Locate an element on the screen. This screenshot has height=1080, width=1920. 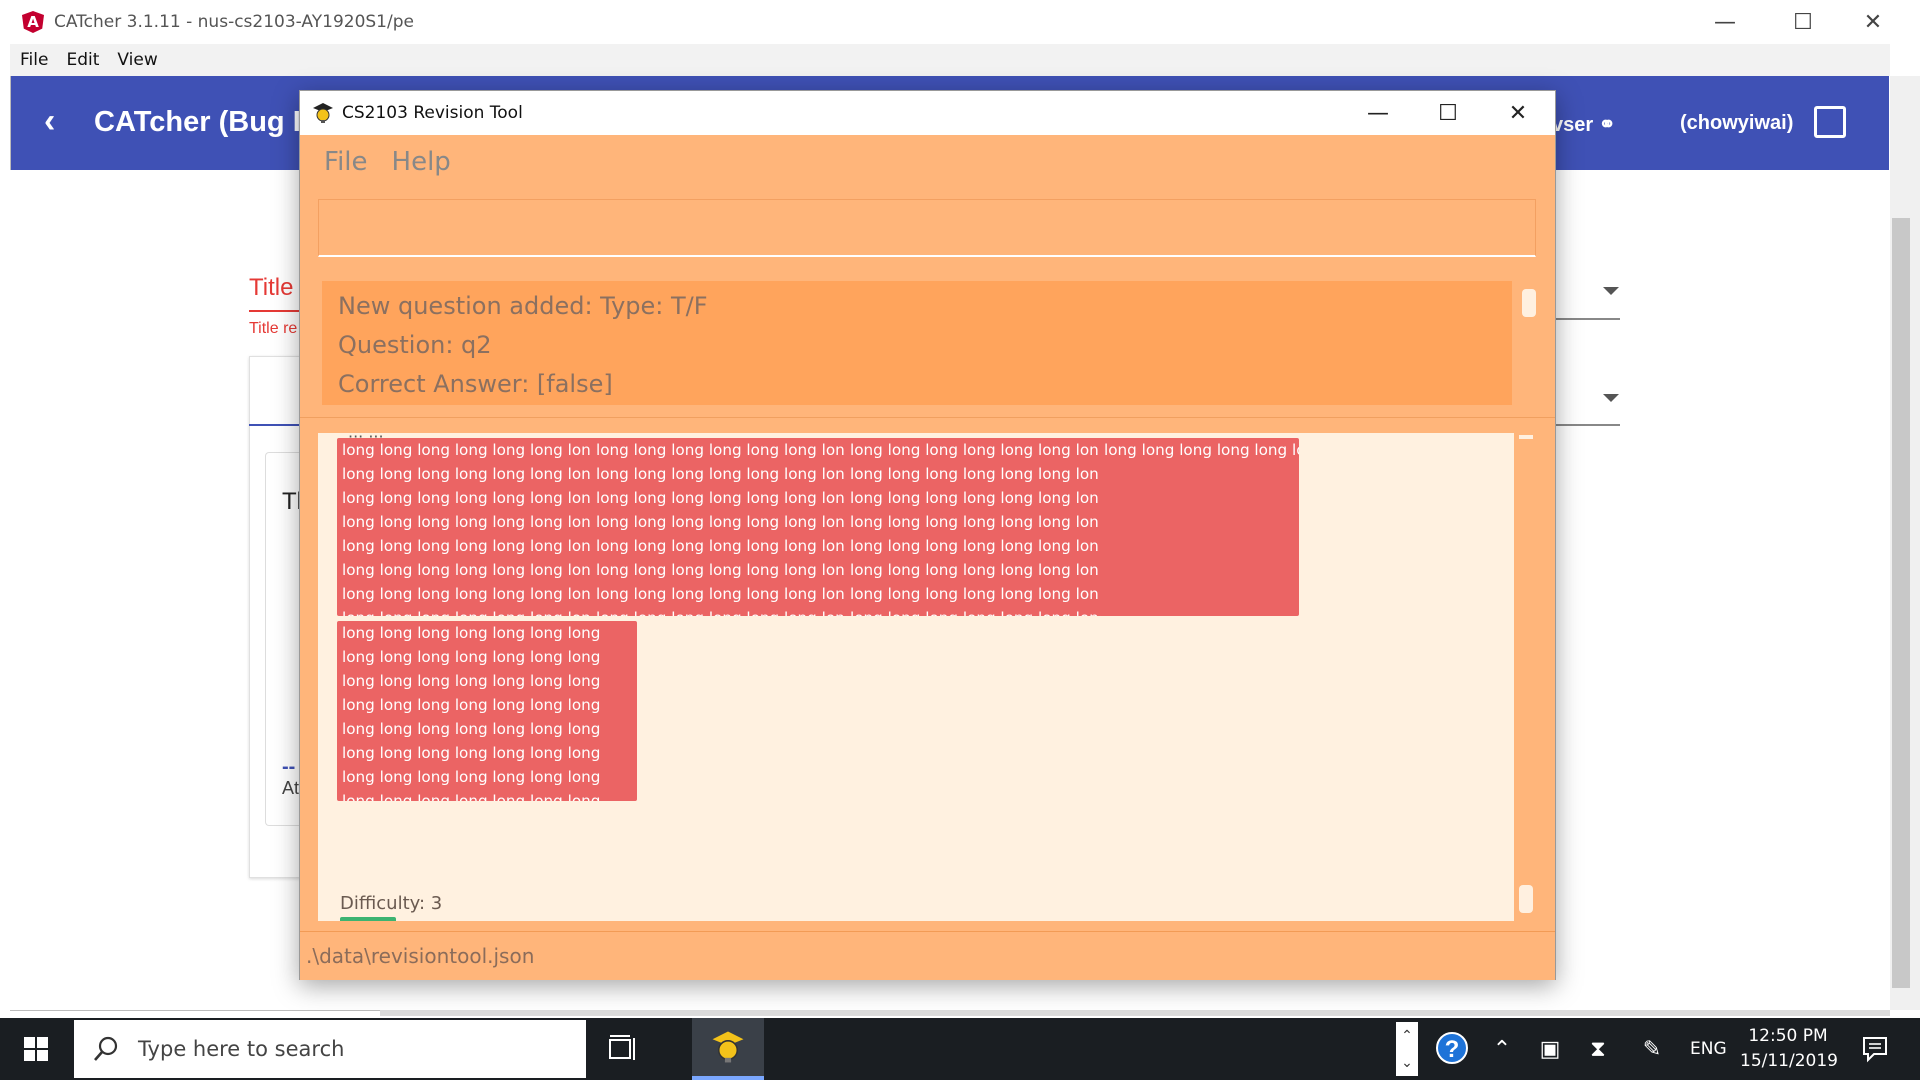
language-indicator: ENG is located at coordinates (1708, 1049).